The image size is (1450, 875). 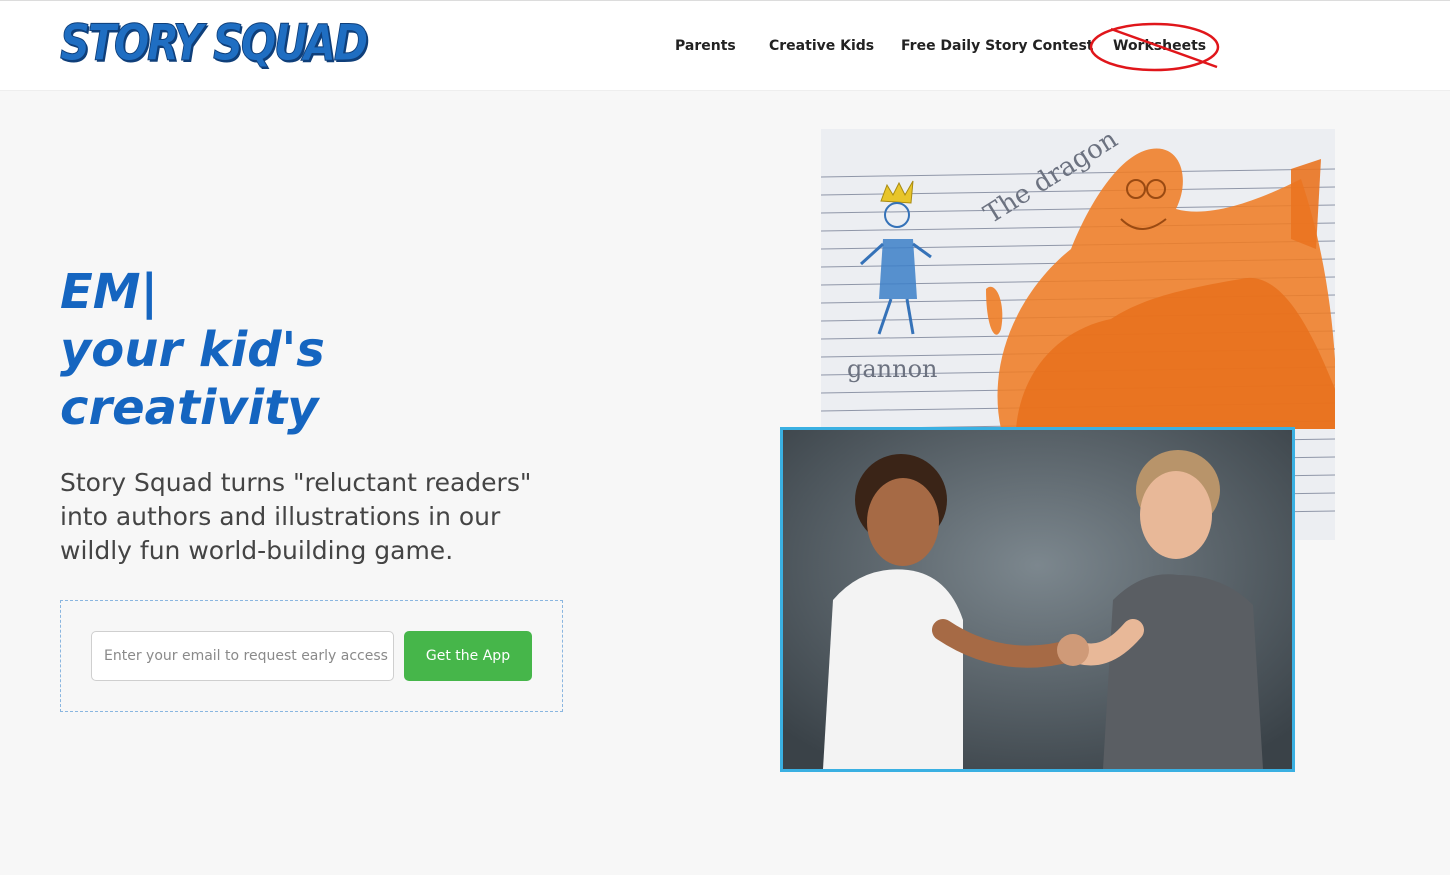 I want to click on nav-link-creative-kids: Creative Kids, so click(x=821, y=46).